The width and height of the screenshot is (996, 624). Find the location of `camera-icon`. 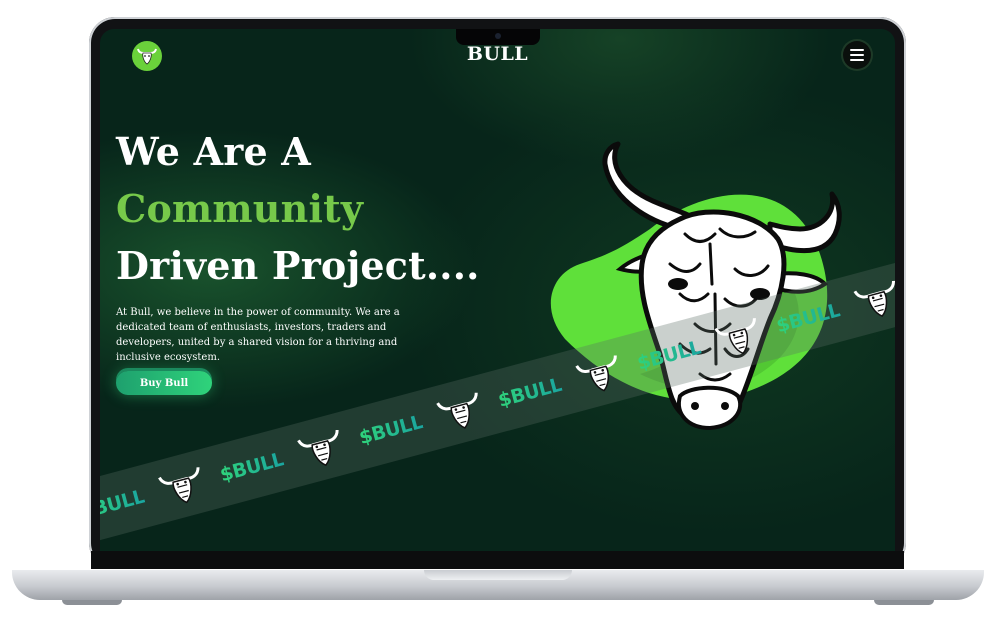

camera-icon is located at coordinates (498, 36).